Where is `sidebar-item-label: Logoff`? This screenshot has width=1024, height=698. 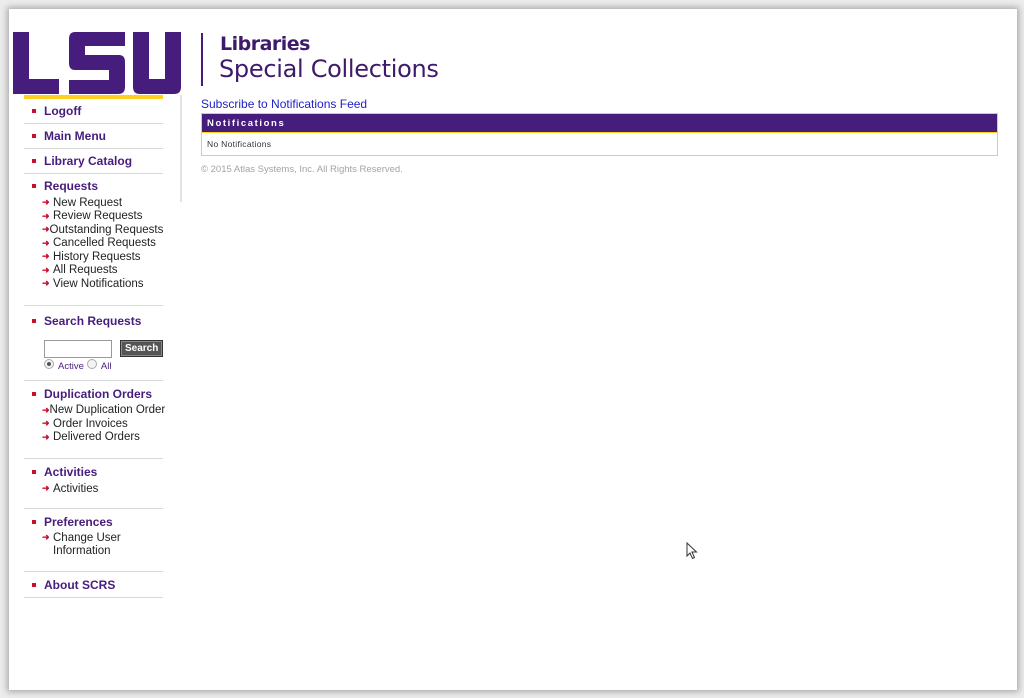 sidebar-item-label: Logoff is located at coordinates (63, 111).